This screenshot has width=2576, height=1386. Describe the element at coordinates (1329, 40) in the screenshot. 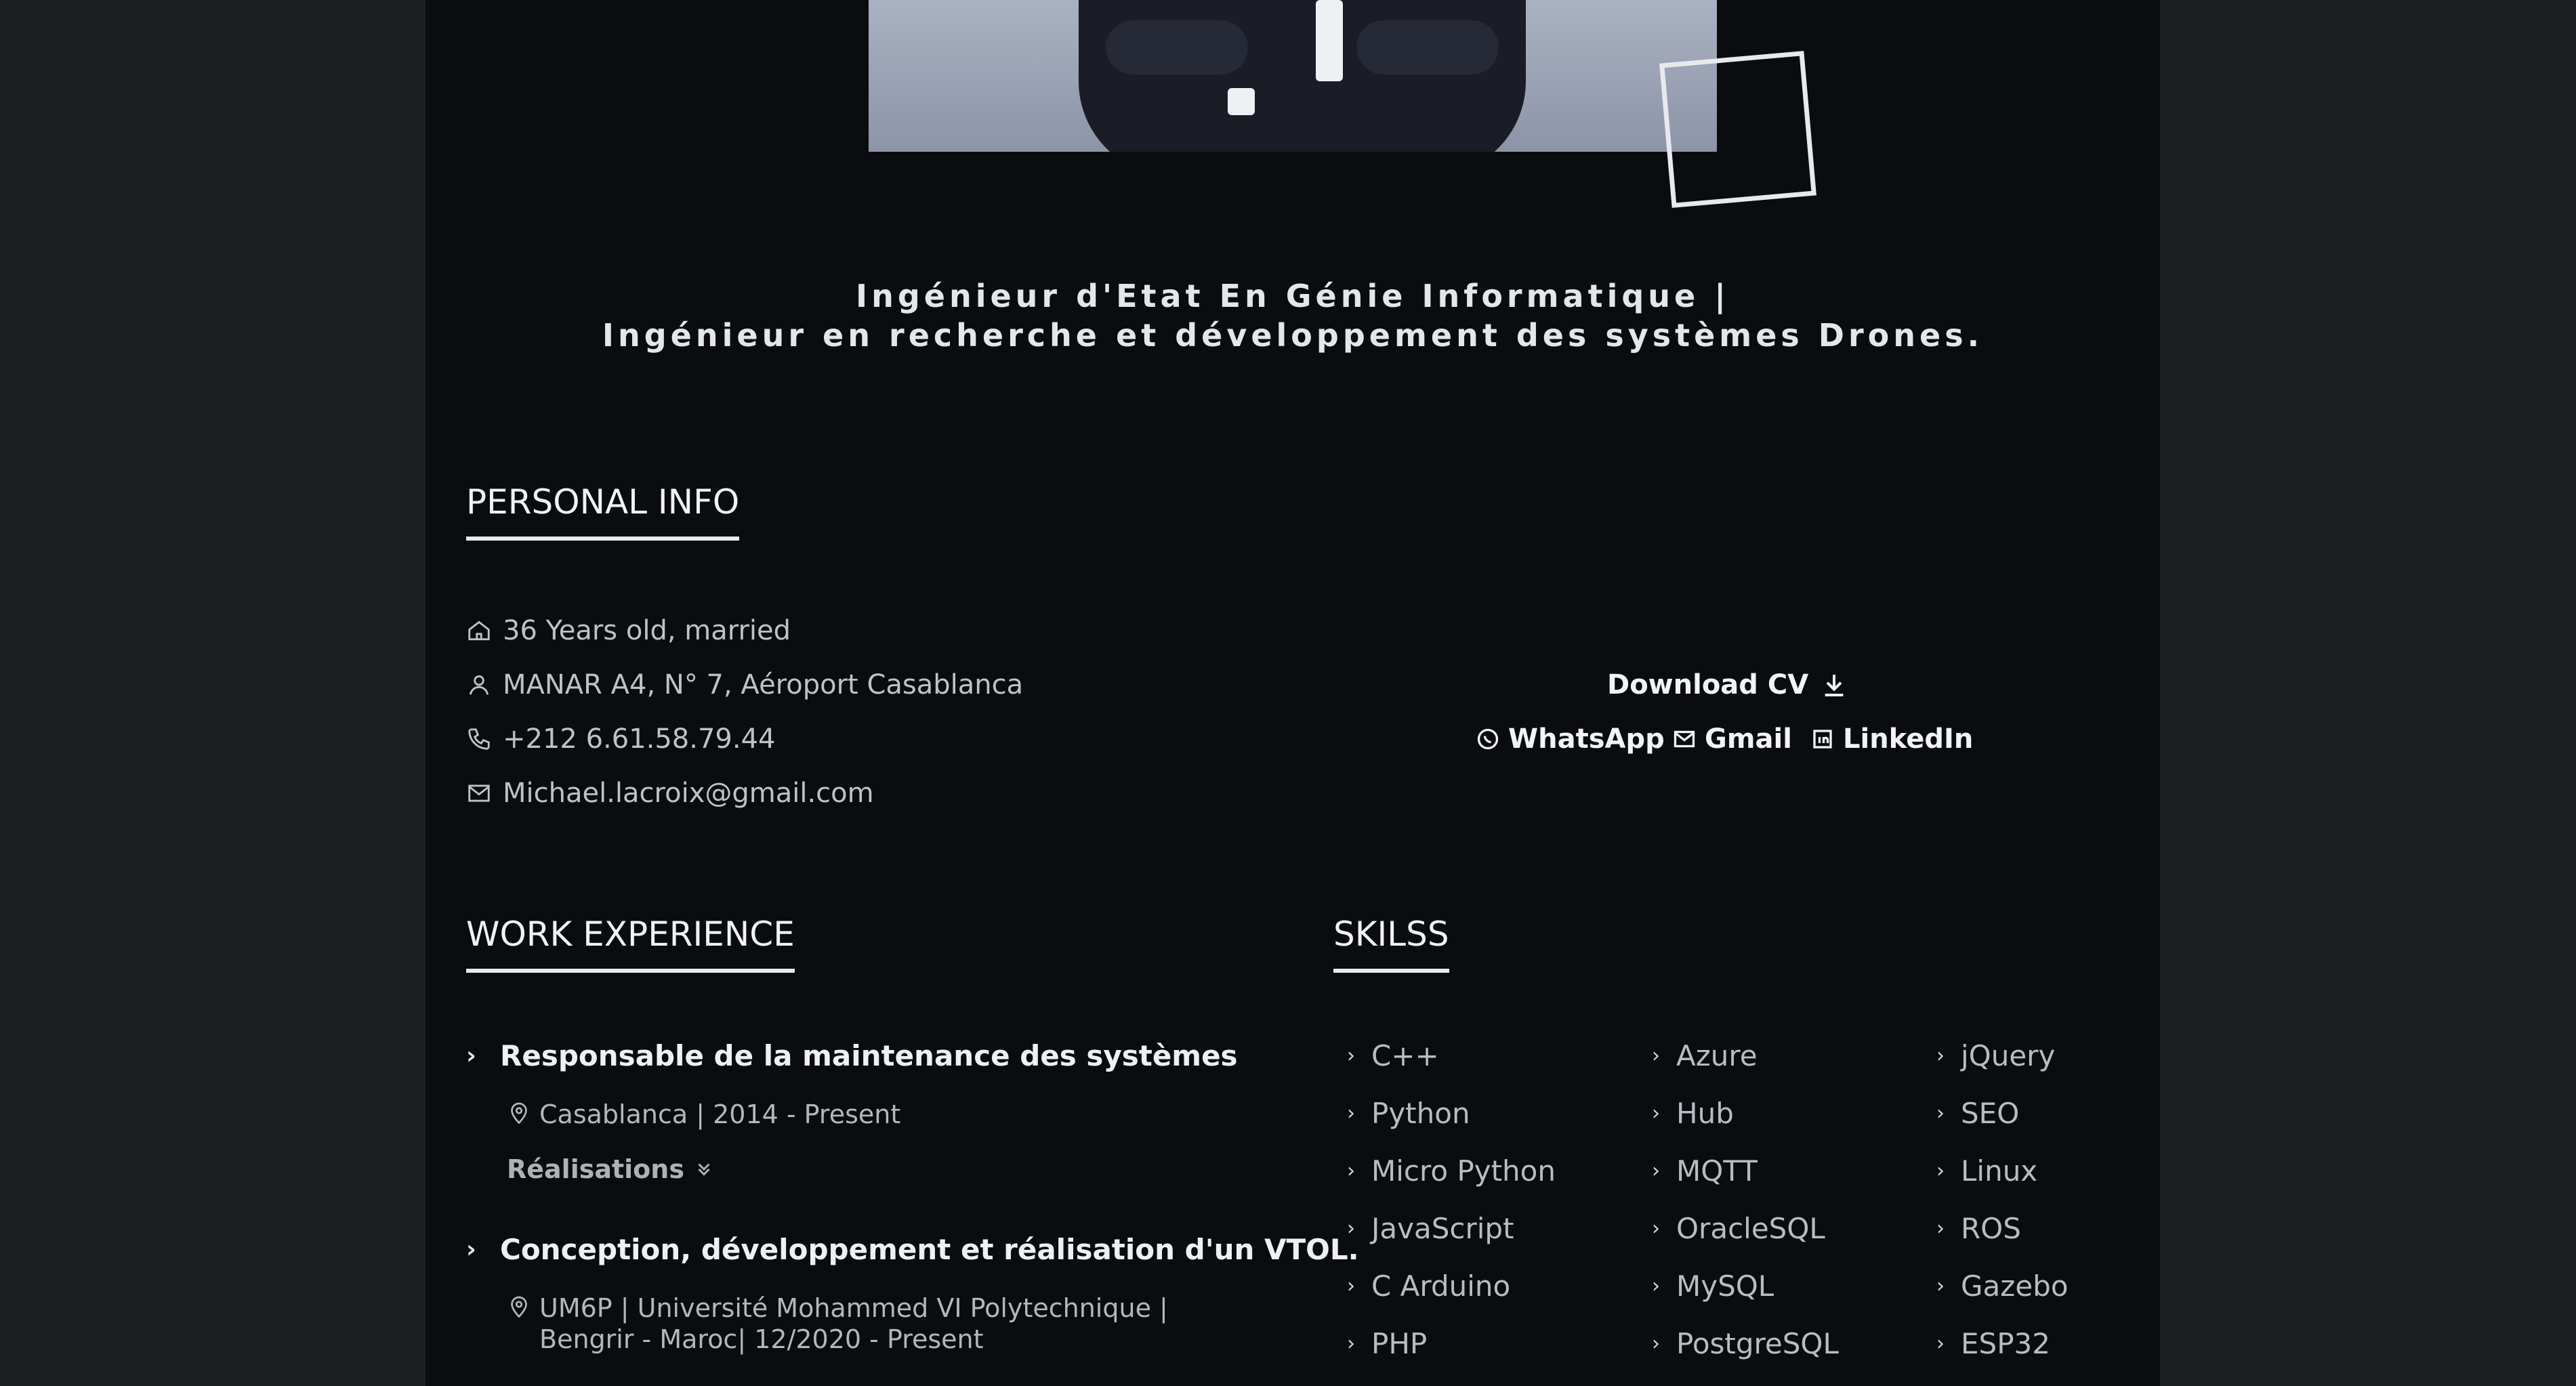

I see `shirt-cuff` at that location.